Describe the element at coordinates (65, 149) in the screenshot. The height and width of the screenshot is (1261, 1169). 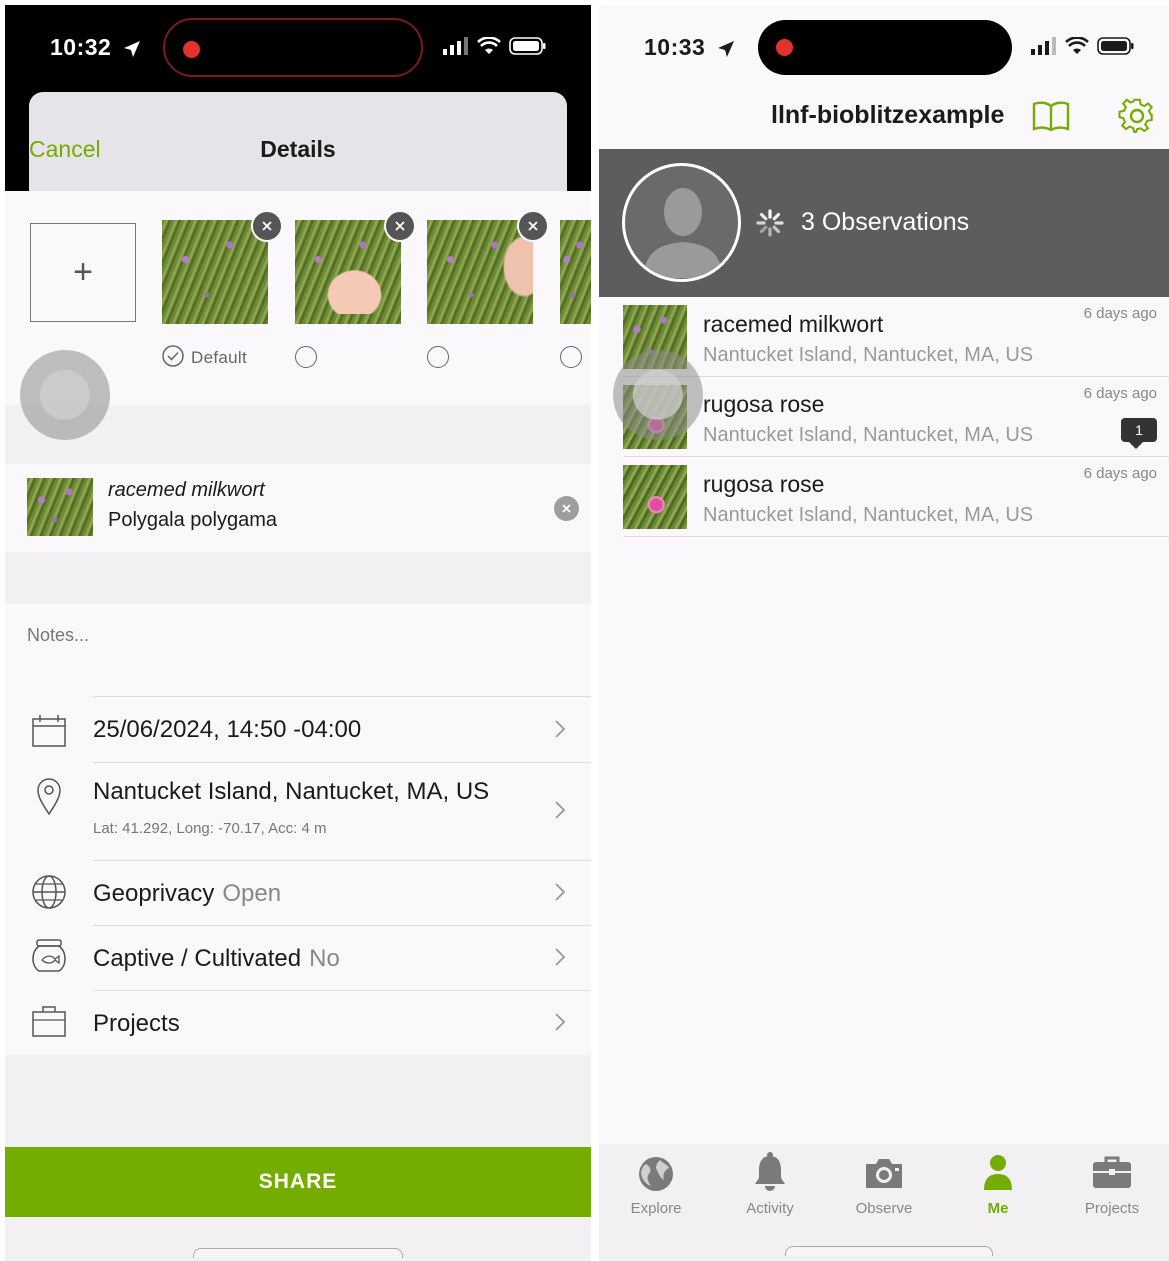
I see `cancel-button: Cancel` at that location.